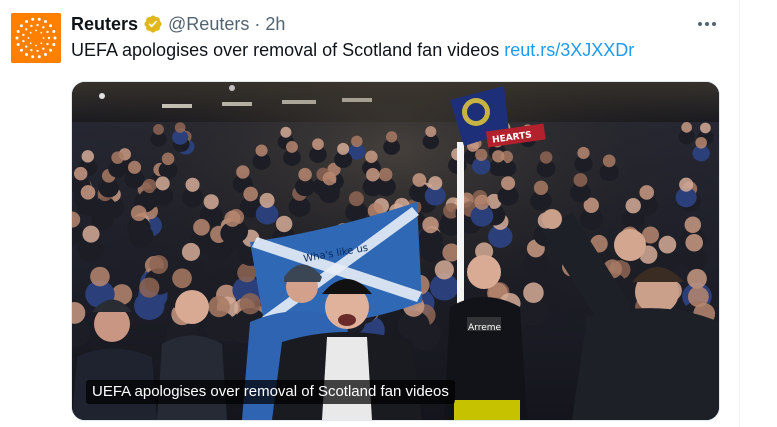 This screenshot has height=427, width=777. What do you see at coordinates (739, 213) in the screenshot?
I see `column-divider` at bounding box center [739, 213].